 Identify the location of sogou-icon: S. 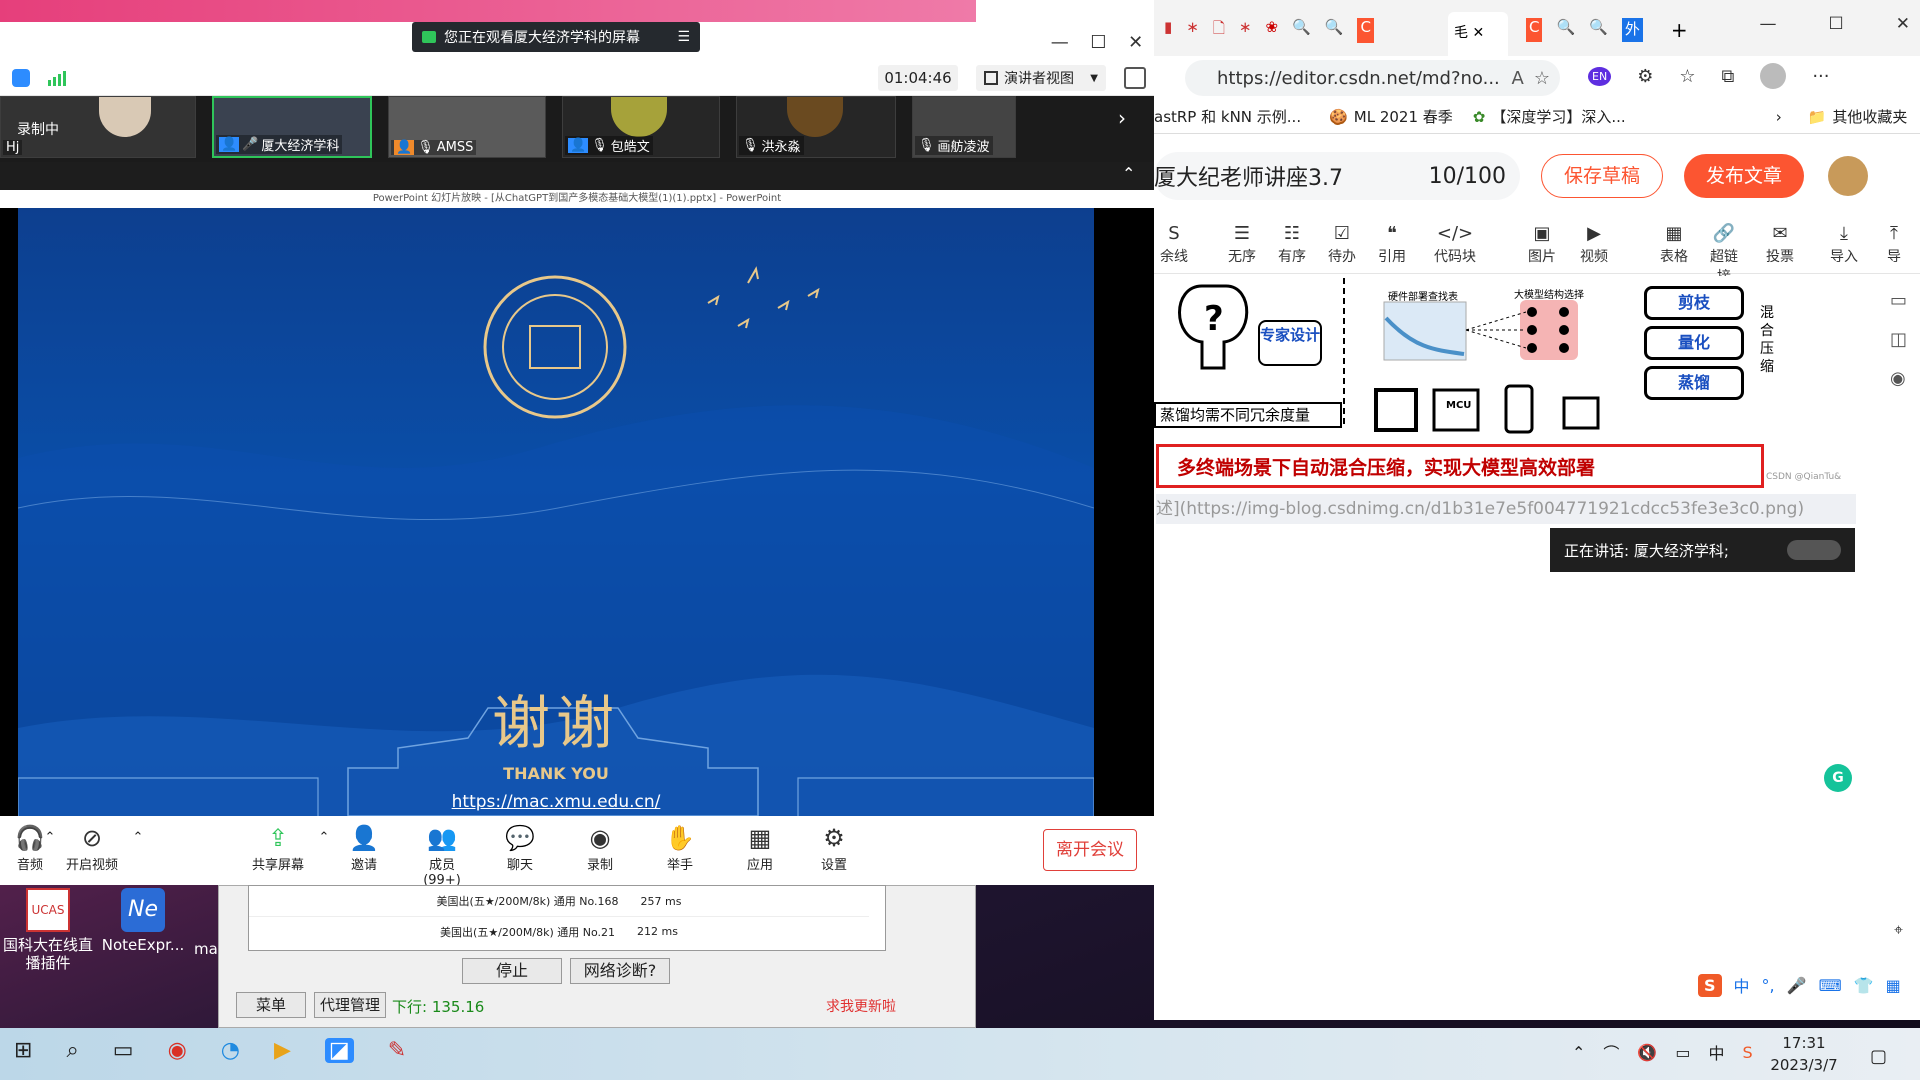
(1710, 985).